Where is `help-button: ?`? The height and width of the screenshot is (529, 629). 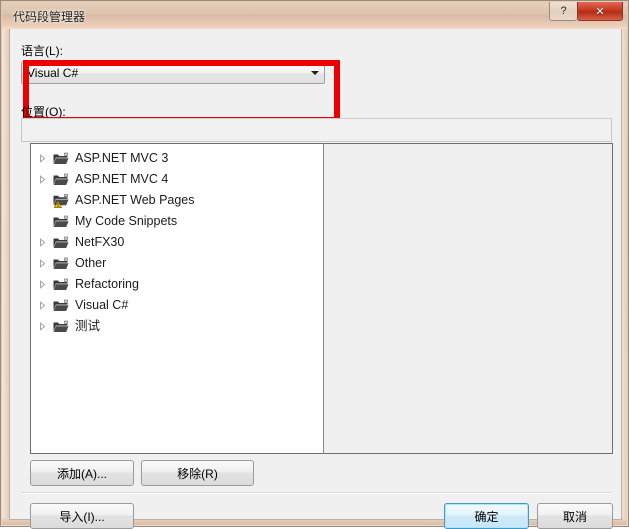 help-button: ? is located at coordinates (563, 11).